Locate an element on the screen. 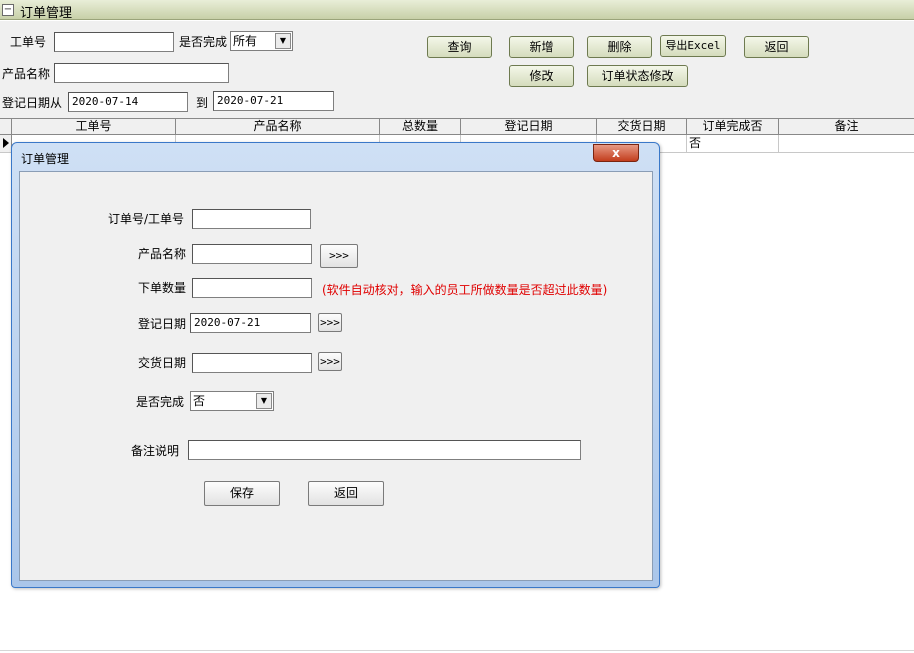 The width and height of the screenshot is (914, 653). qty-note: (软件自动核对，输入的员工所做数量是否超过此数量) is located at coordinates (465, 290).